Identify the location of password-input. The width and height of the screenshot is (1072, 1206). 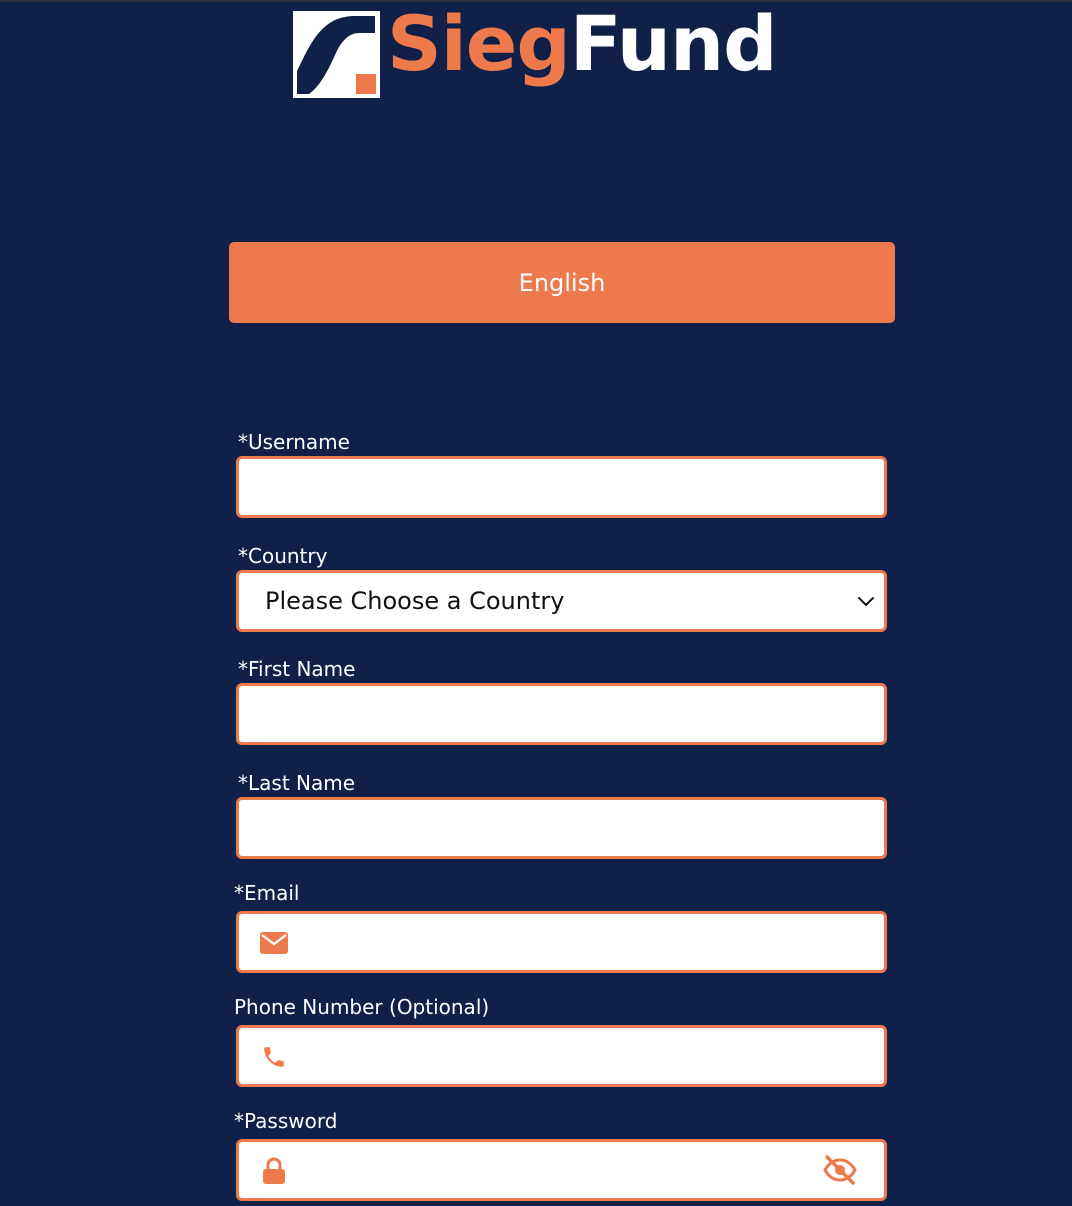
(561, 1170).